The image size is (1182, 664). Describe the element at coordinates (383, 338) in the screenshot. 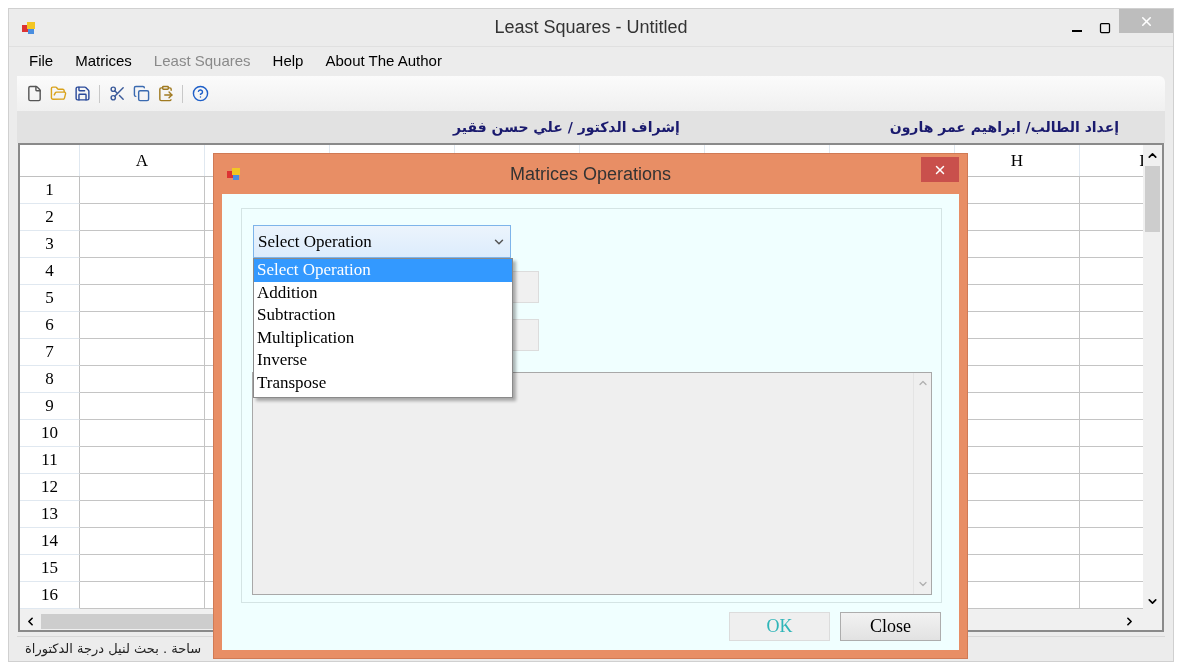

I see `dropdown-option: Multiplication` at that location.